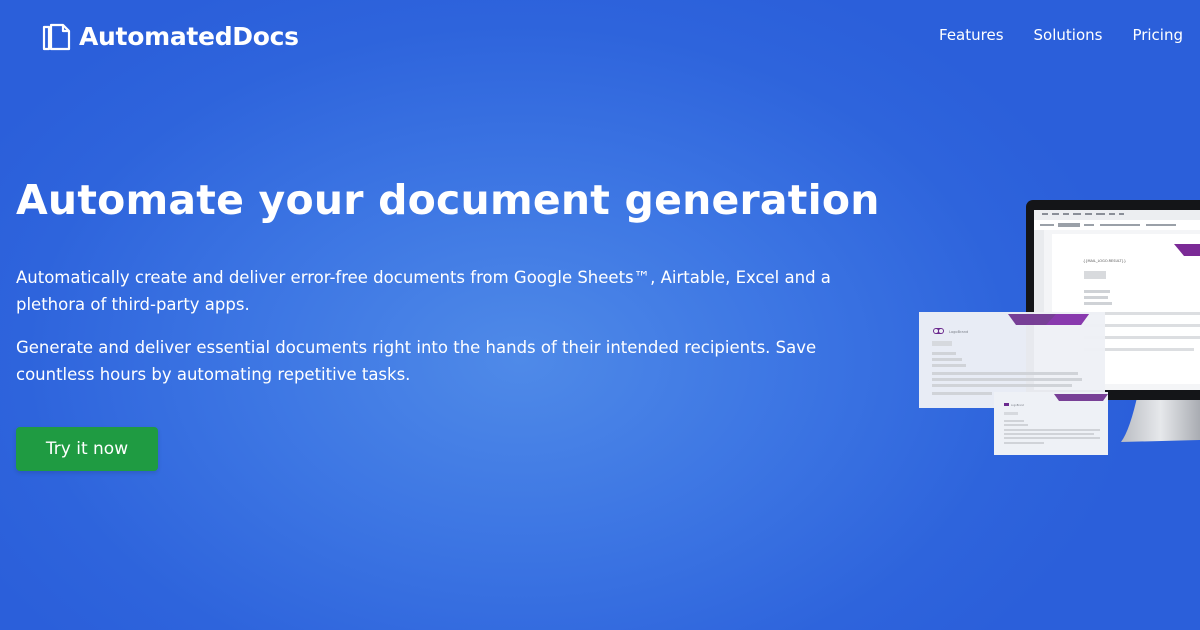  I want to click on nav-pricing: Pricing, so click(1157, 35).